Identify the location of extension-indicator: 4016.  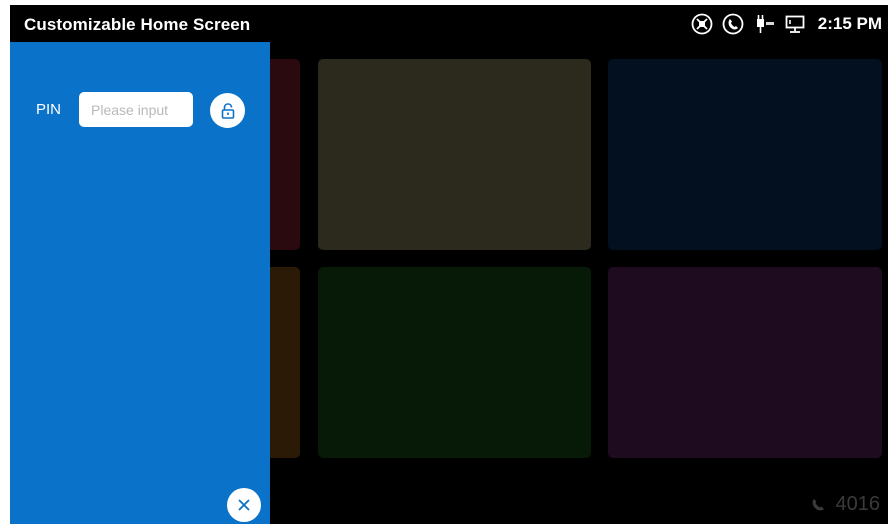
(844, 504).